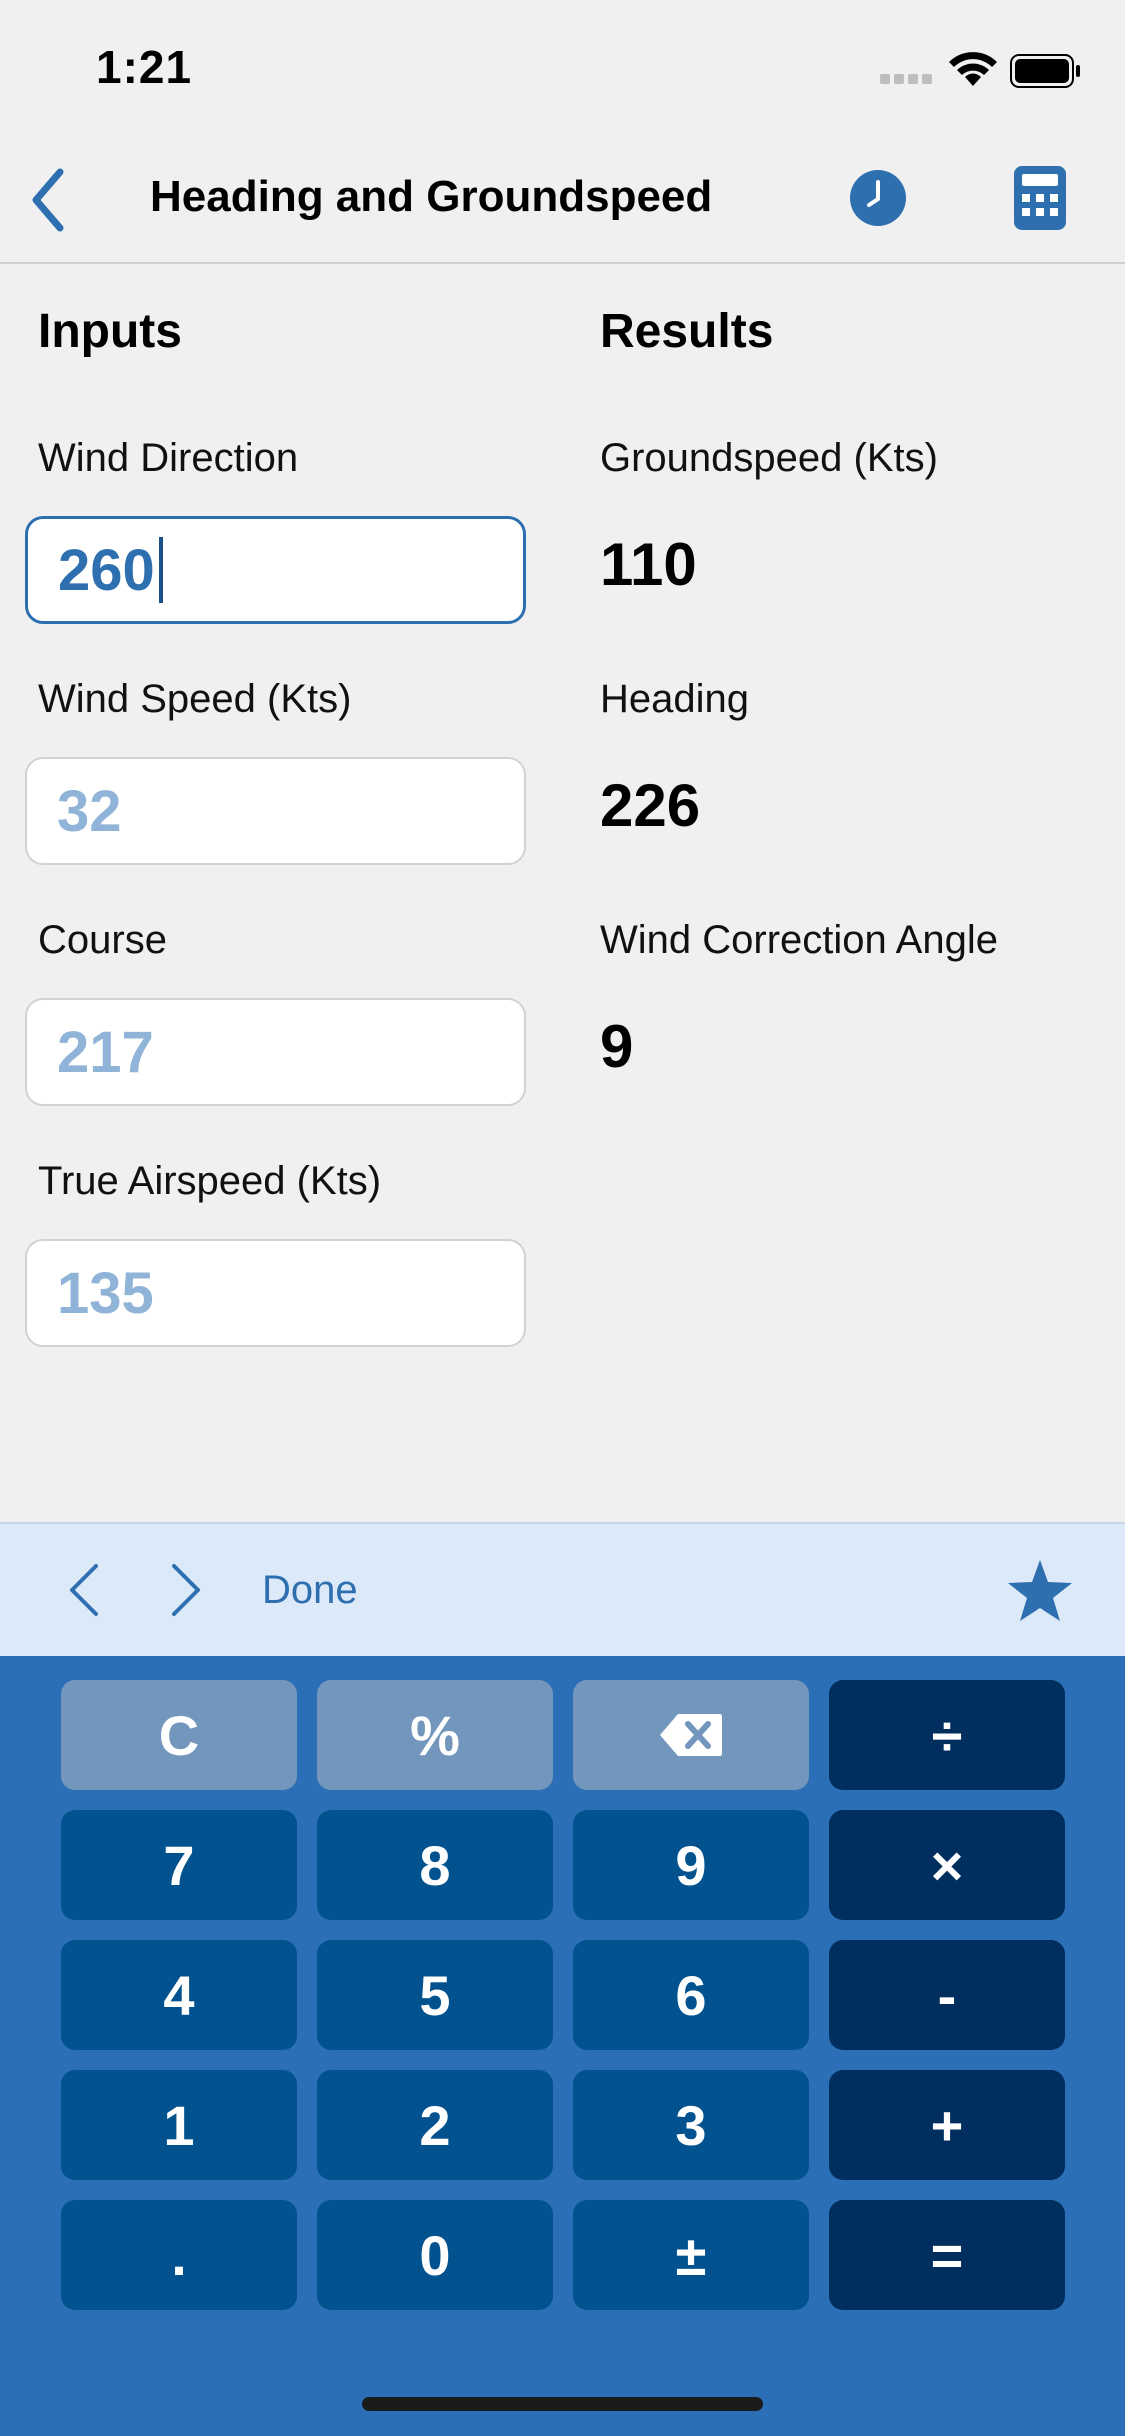 The height and width of the screenshot is (2436, 1125). Describe the element at coordinates (691, 2255) in the screenshot. I see `plus-minus-key: ±` at that location.